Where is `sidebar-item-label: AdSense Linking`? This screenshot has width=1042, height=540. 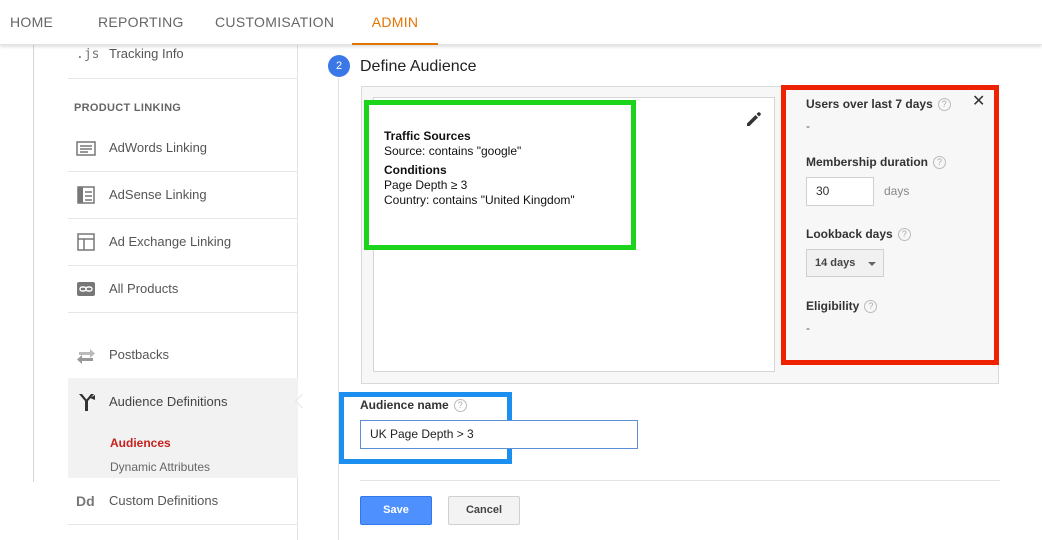 sidebar-item-label: AdSense Linking is located at coordinates (158, 194).